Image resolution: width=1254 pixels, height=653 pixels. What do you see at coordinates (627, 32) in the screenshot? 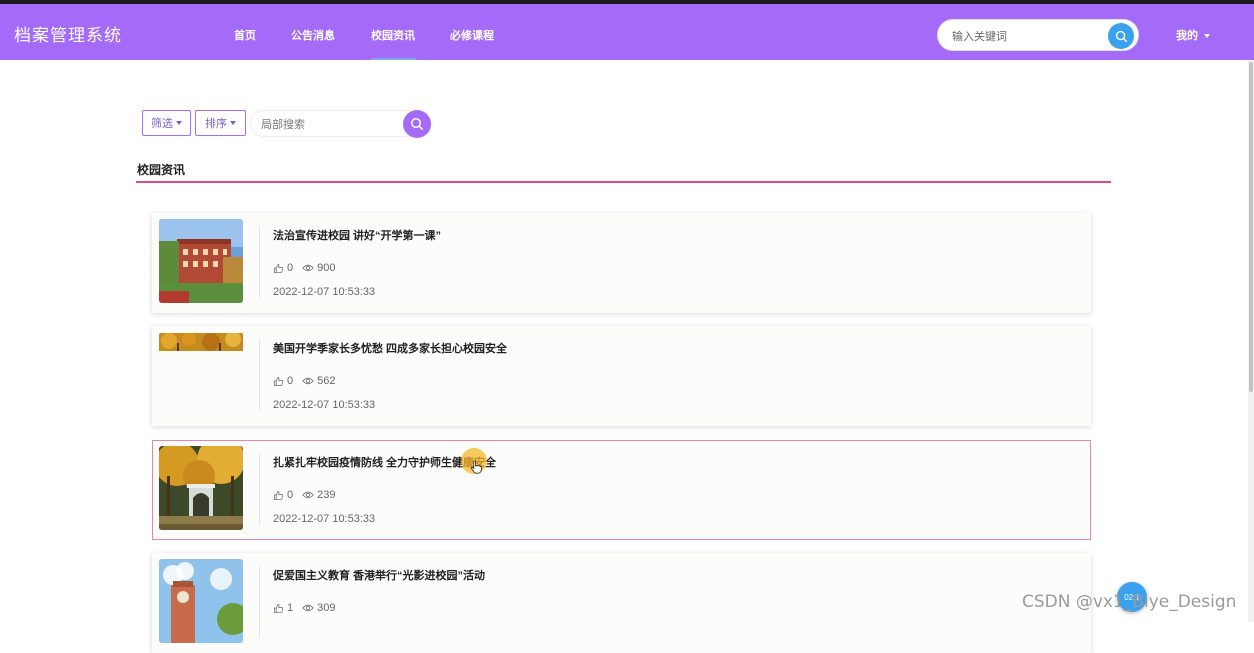
I see `top-navbar: 档案管理系统 首页 公告消息 校园资讯 必修课程 我的` at bounding box center [627, 32].